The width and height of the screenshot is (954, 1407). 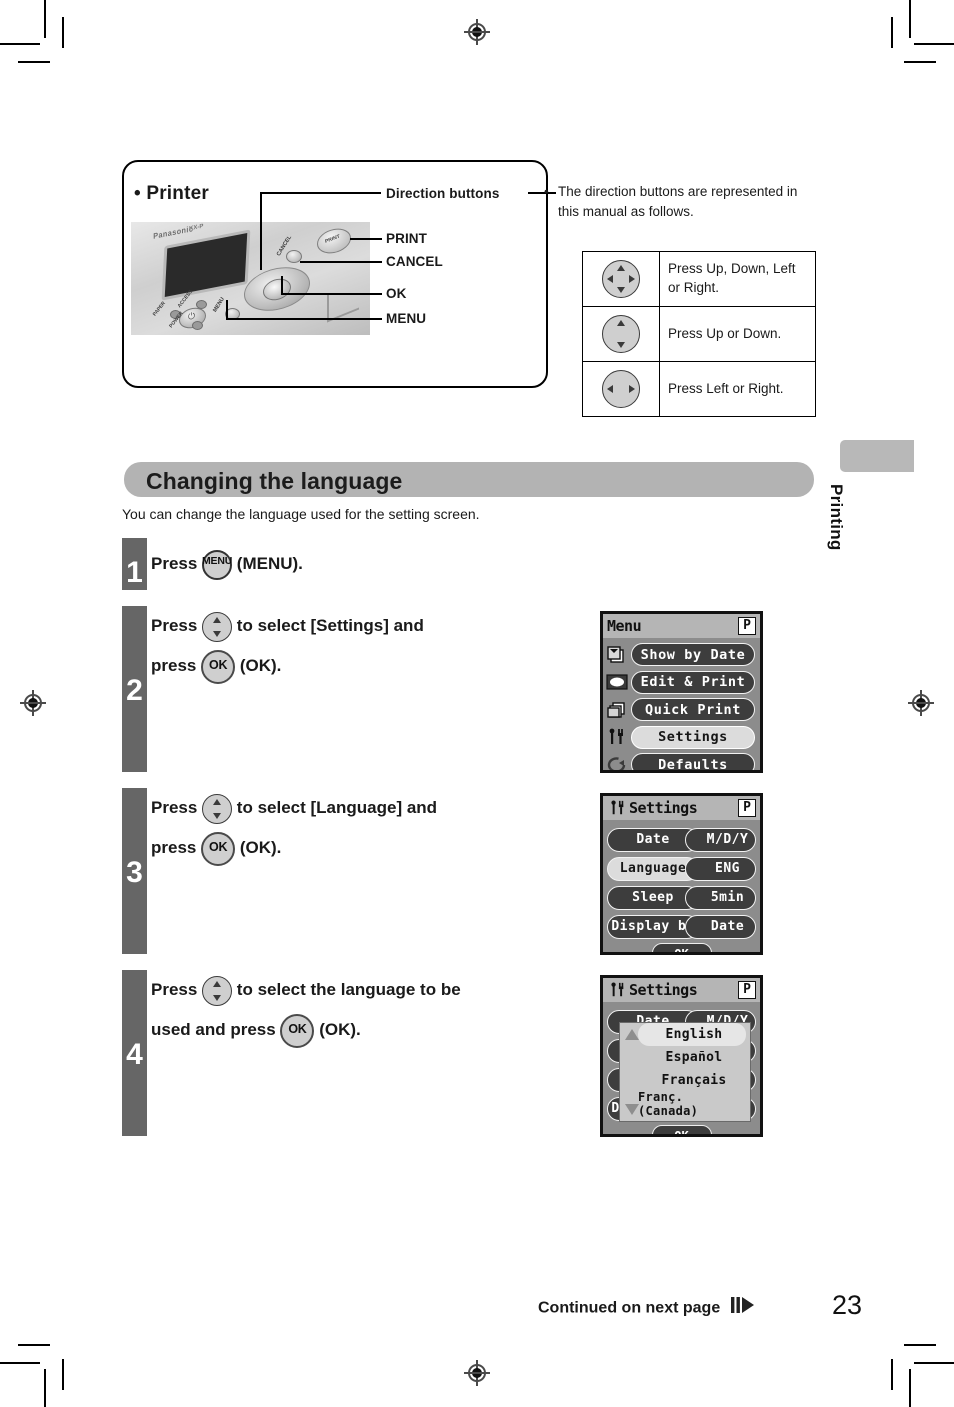 What do you see at coordinates (693, 761) in the screenshot?
I see `menu-item-label: Defaults` at bounding box center [693, 761].